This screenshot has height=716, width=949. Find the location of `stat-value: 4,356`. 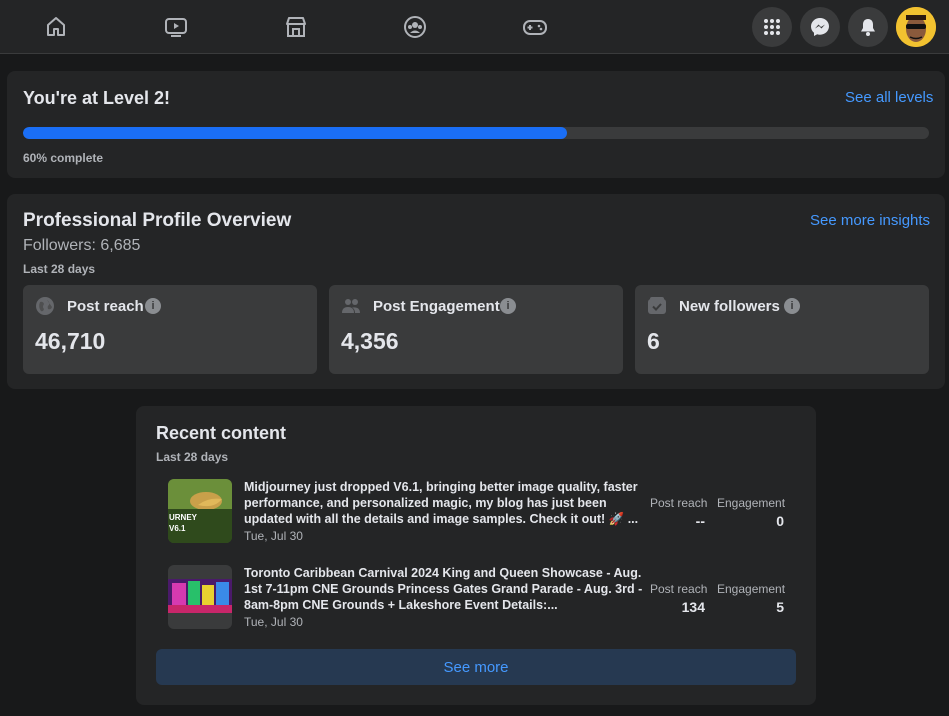

stat-value: 4,356 is located at coordinates (370, 341).